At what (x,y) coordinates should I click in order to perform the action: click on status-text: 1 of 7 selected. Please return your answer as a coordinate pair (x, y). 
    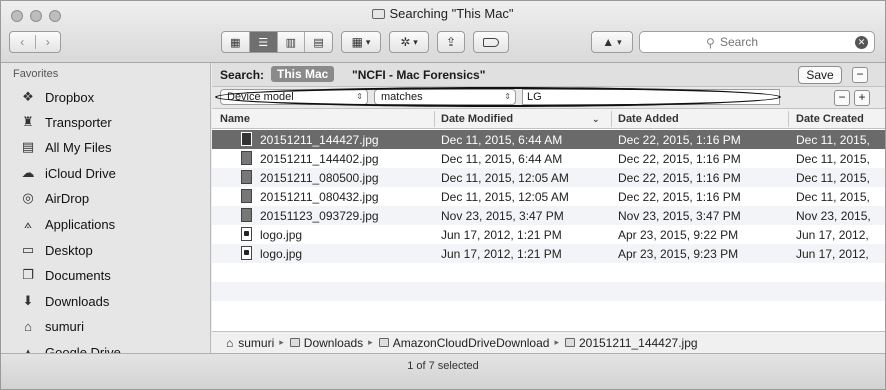
    Looking at the image, I should click on (443, 366).